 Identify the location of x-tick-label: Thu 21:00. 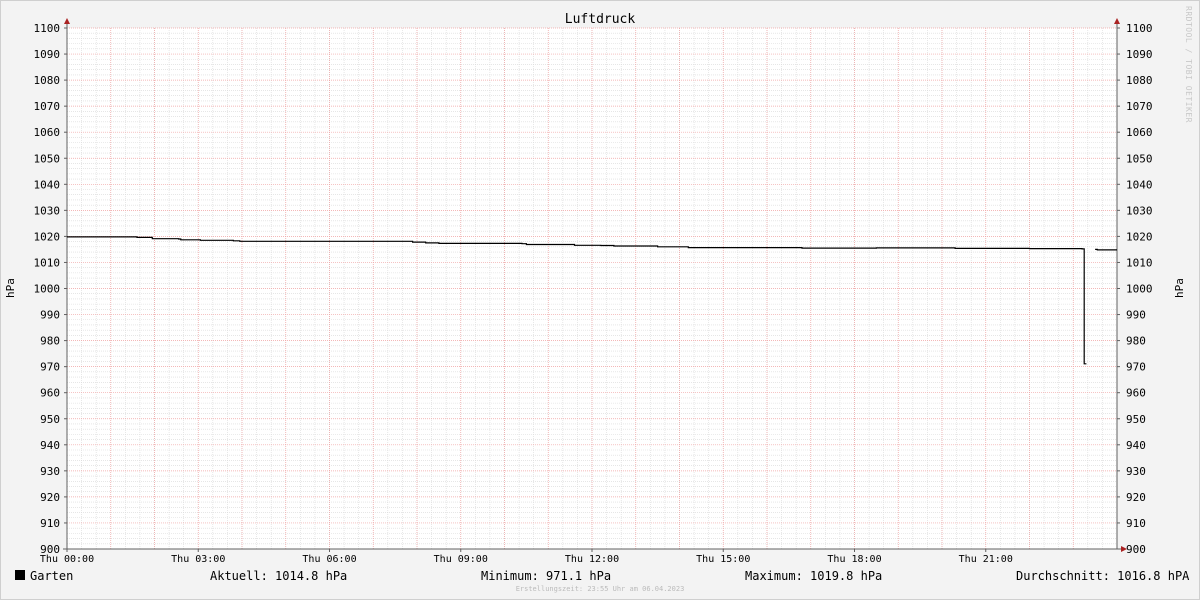
(986, 559).